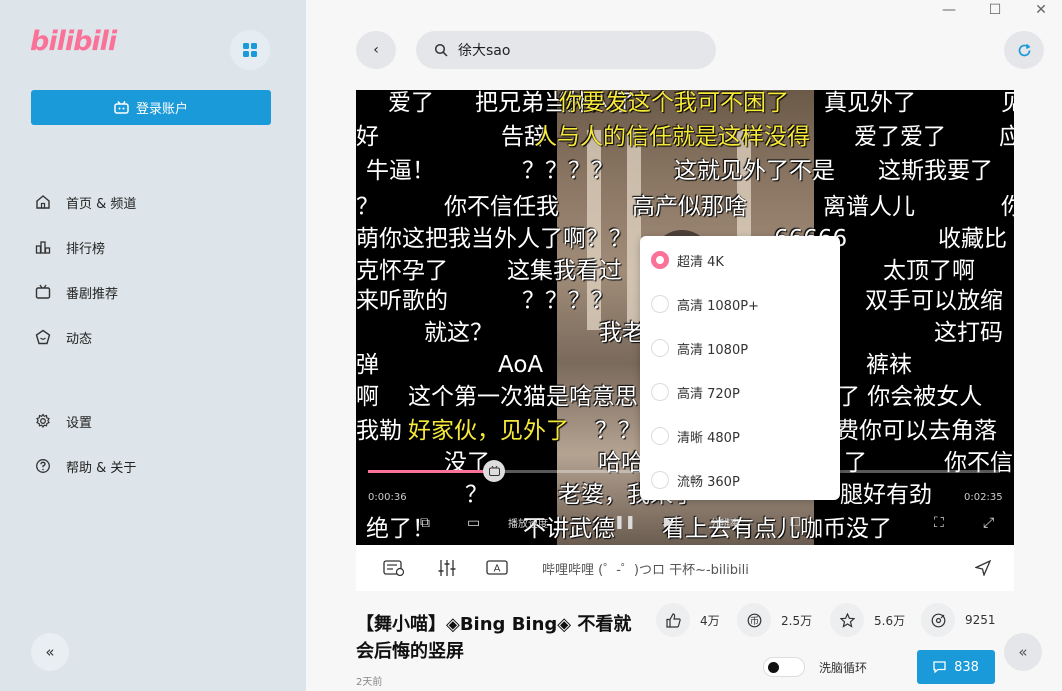  What do you see at coordinates (566, 50) in the screenshot?
I see `search-input: 徐大sao` at bounding box center [566, 50].